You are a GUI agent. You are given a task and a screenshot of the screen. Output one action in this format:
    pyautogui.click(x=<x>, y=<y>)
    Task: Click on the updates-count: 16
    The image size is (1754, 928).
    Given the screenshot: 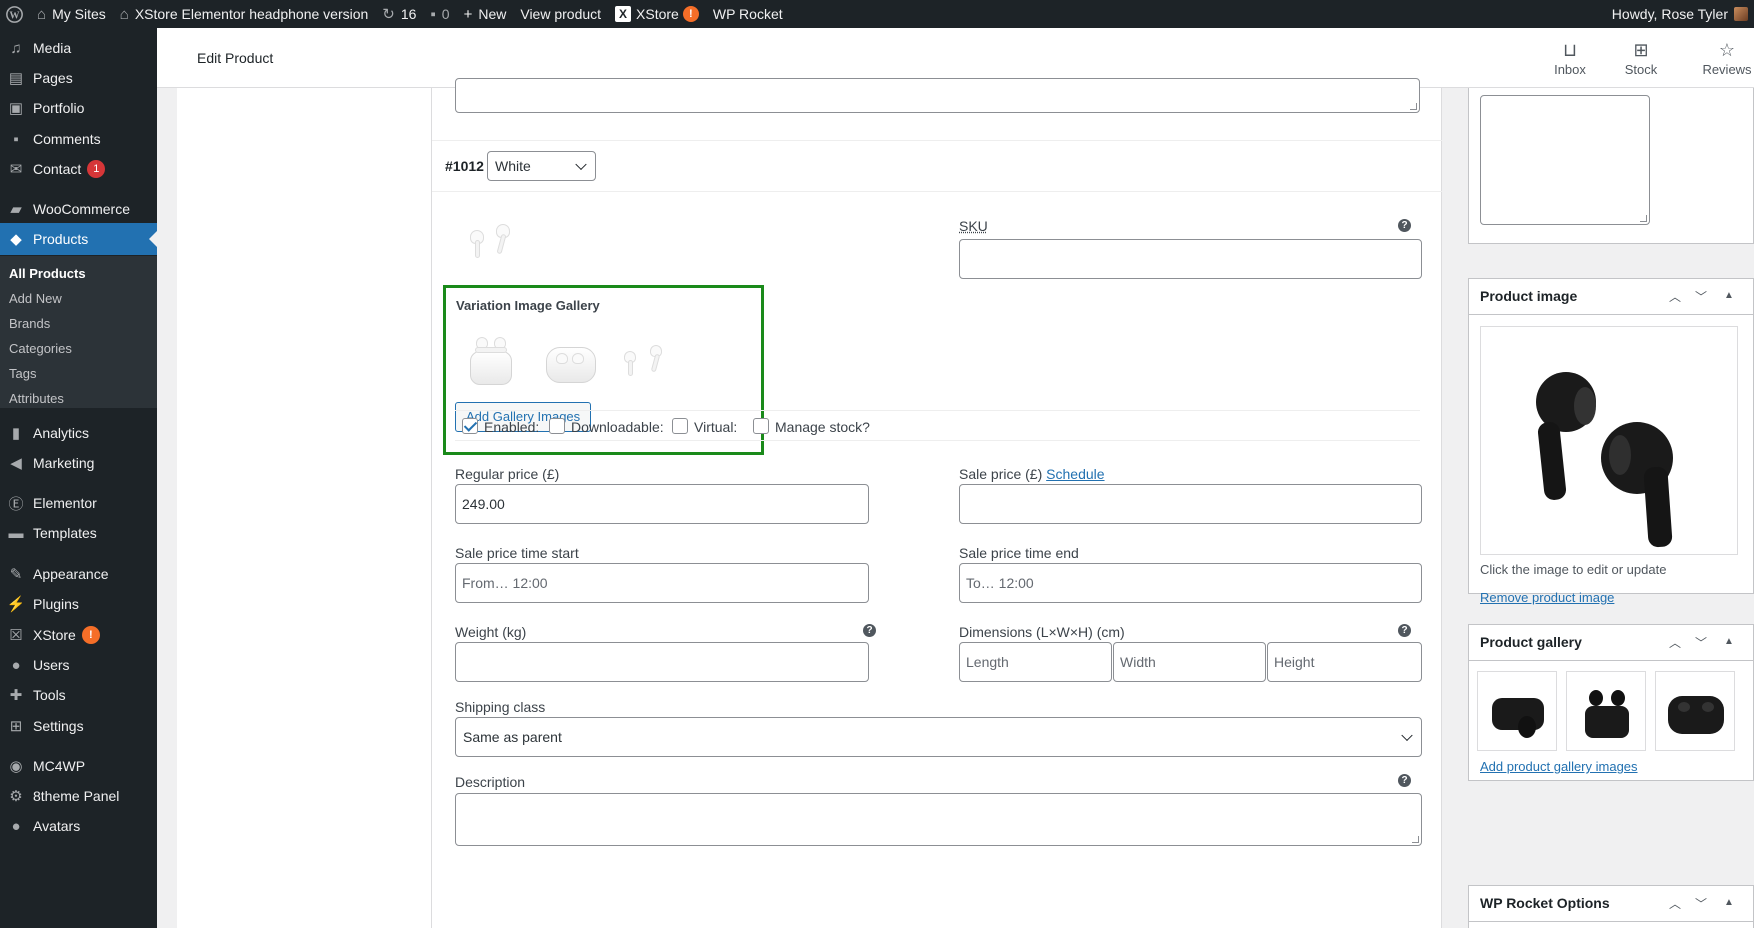 What is the action you would take?
    pyautogui.click(x=408, y=14)
    